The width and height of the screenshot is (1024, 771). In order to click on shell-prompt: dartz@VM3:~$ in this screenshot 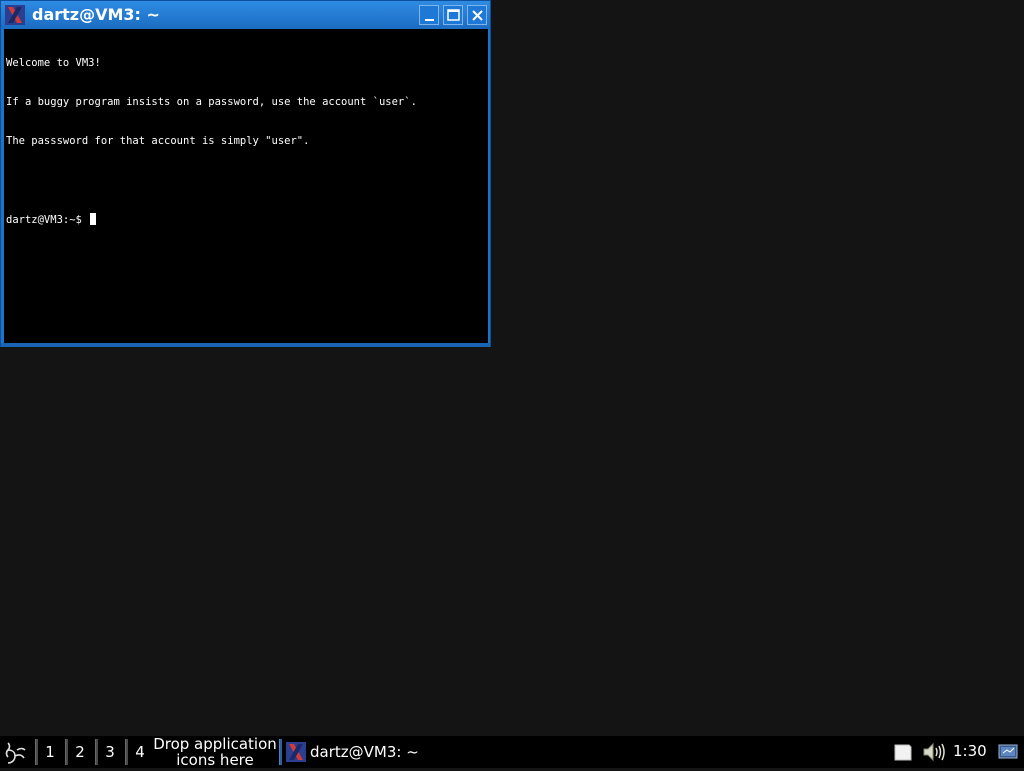, I will do `click(47, 220)`.